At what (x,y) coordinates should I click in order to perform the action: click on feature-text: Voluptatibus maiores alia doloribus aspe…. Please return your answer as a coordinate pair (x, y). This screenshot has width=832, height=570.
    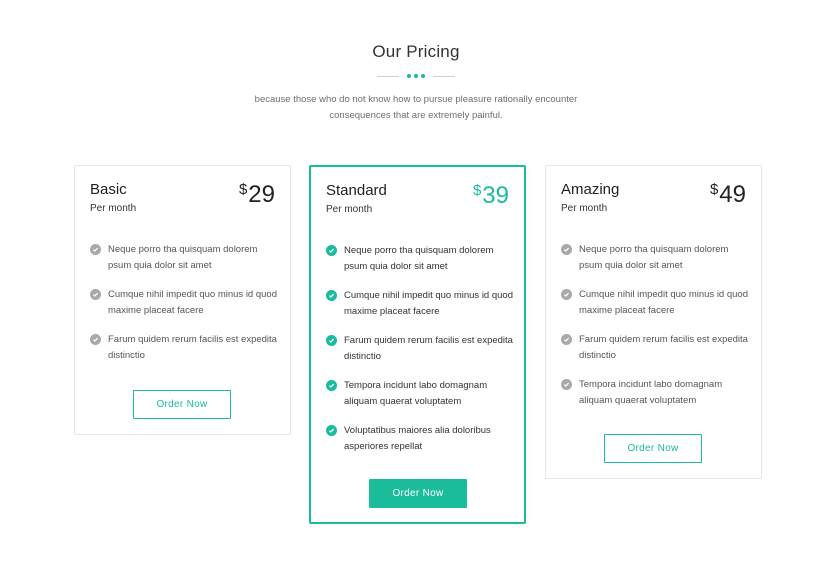
    Looking at the image, I should click on (417, 438).